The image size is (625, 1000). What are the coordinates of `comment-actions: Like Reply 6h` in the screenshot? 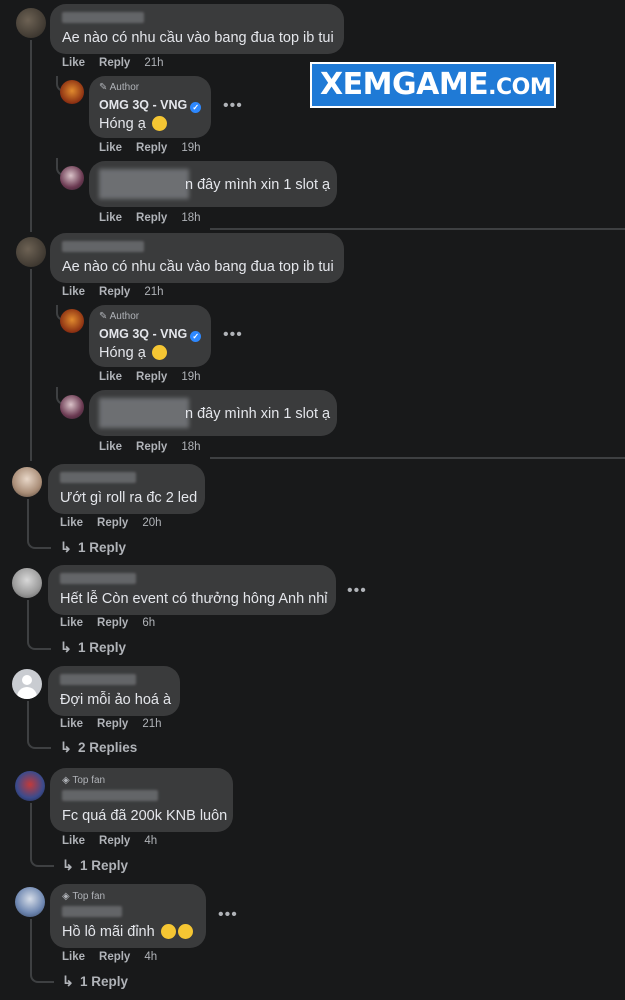 It's located at (114, 623).